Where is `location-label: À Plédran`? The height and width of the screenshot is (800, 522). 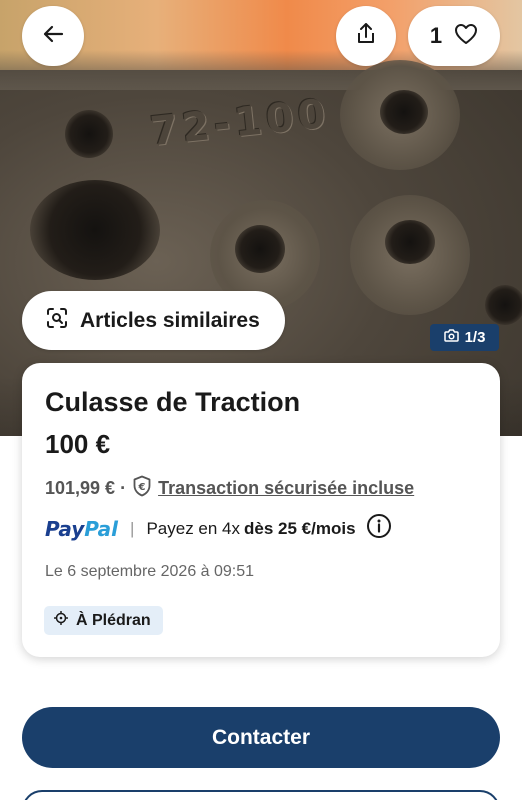
location-label: À Plédran is located at coordinates (113, 620).